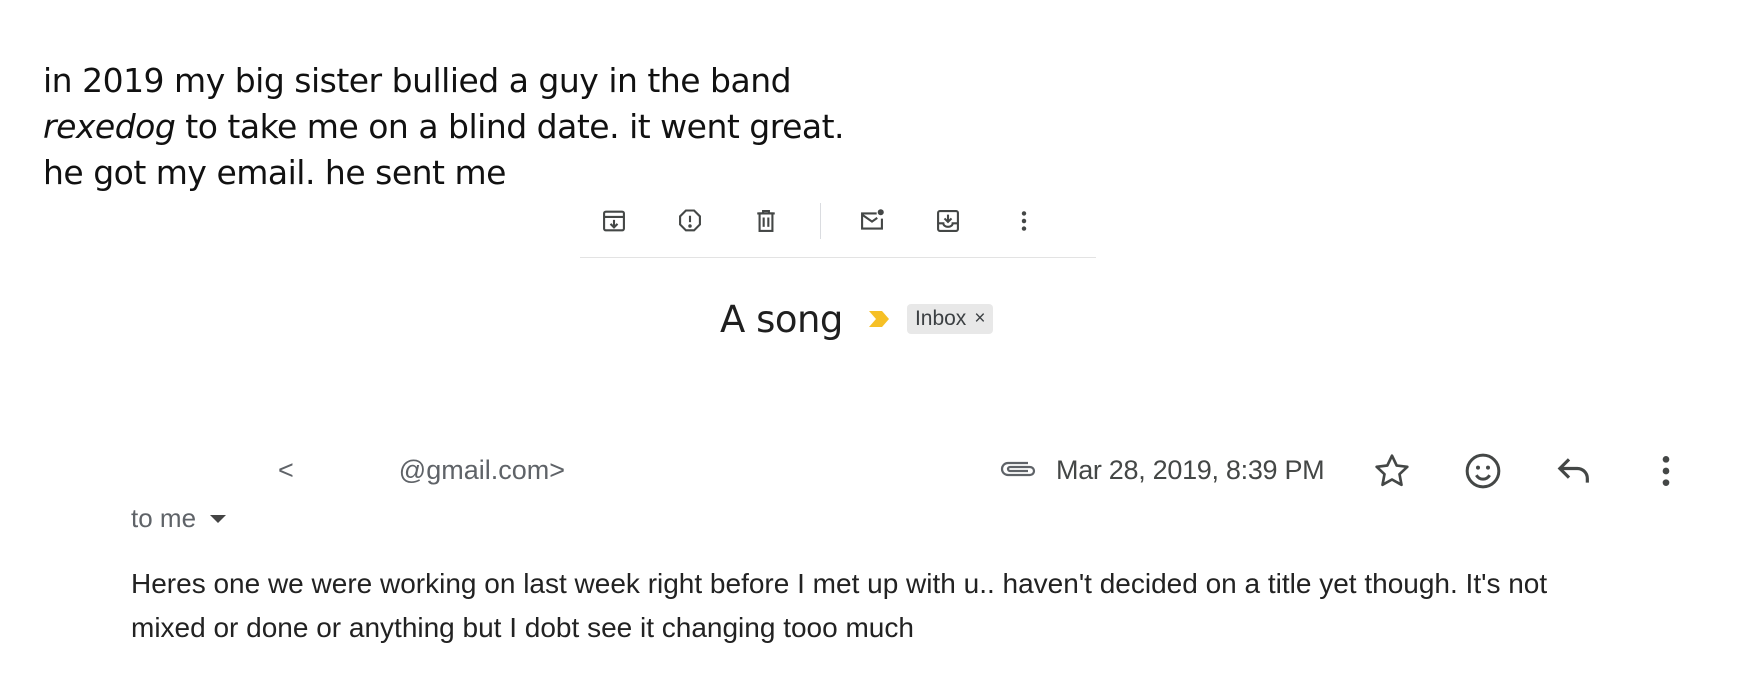 The height and width of the screenshot is (690, 1764). Describe the element at coordinates (218, 518) in the screenshot. I see `chevron-down-icon` at that location.